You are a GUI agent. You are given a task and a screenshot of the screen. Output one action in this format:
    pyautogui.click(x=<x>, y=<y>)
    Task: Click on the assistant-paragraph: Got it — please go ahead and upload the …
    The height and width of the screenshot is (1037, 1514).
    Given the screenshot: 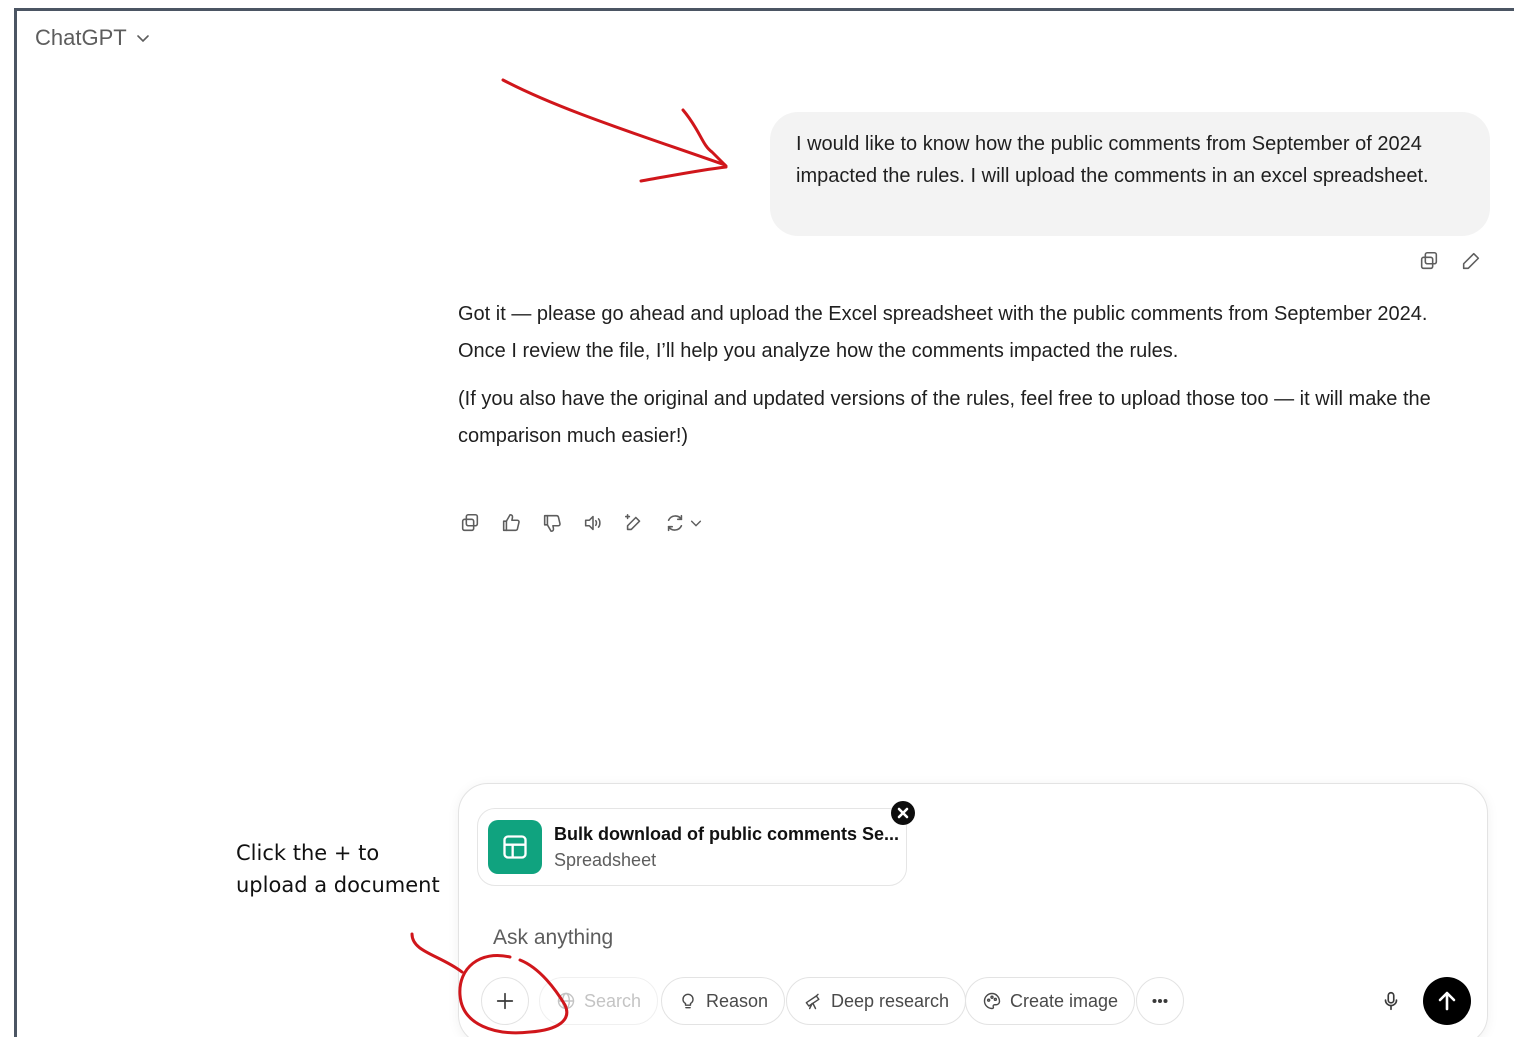 What is the action you would take?
    pyautogui.click(x=943, y=314)
    